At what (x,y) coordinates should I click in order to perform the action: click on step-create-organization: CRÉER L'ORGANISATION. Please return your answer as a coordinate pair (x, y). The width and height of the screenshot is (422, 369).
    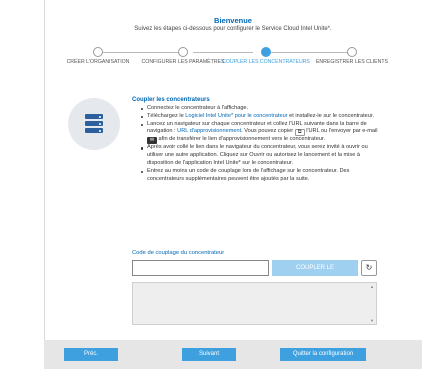
    Looking at the image, I should click on (98, 55).